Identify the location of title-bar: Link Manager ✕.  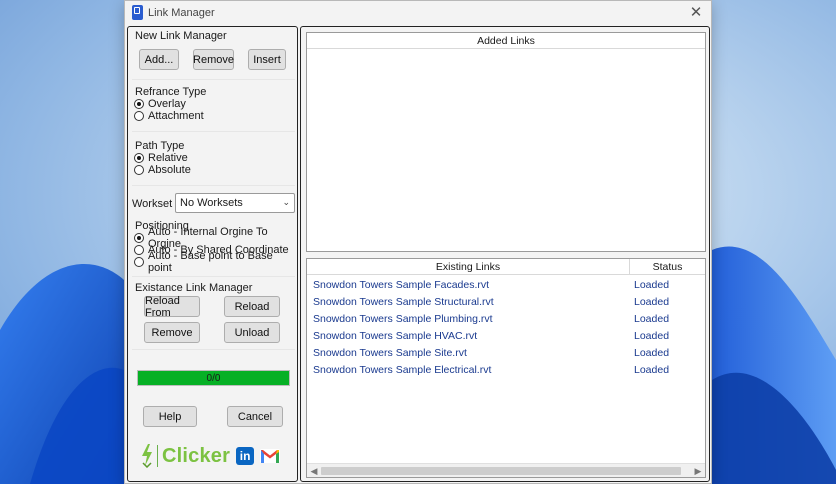
(418, 13).